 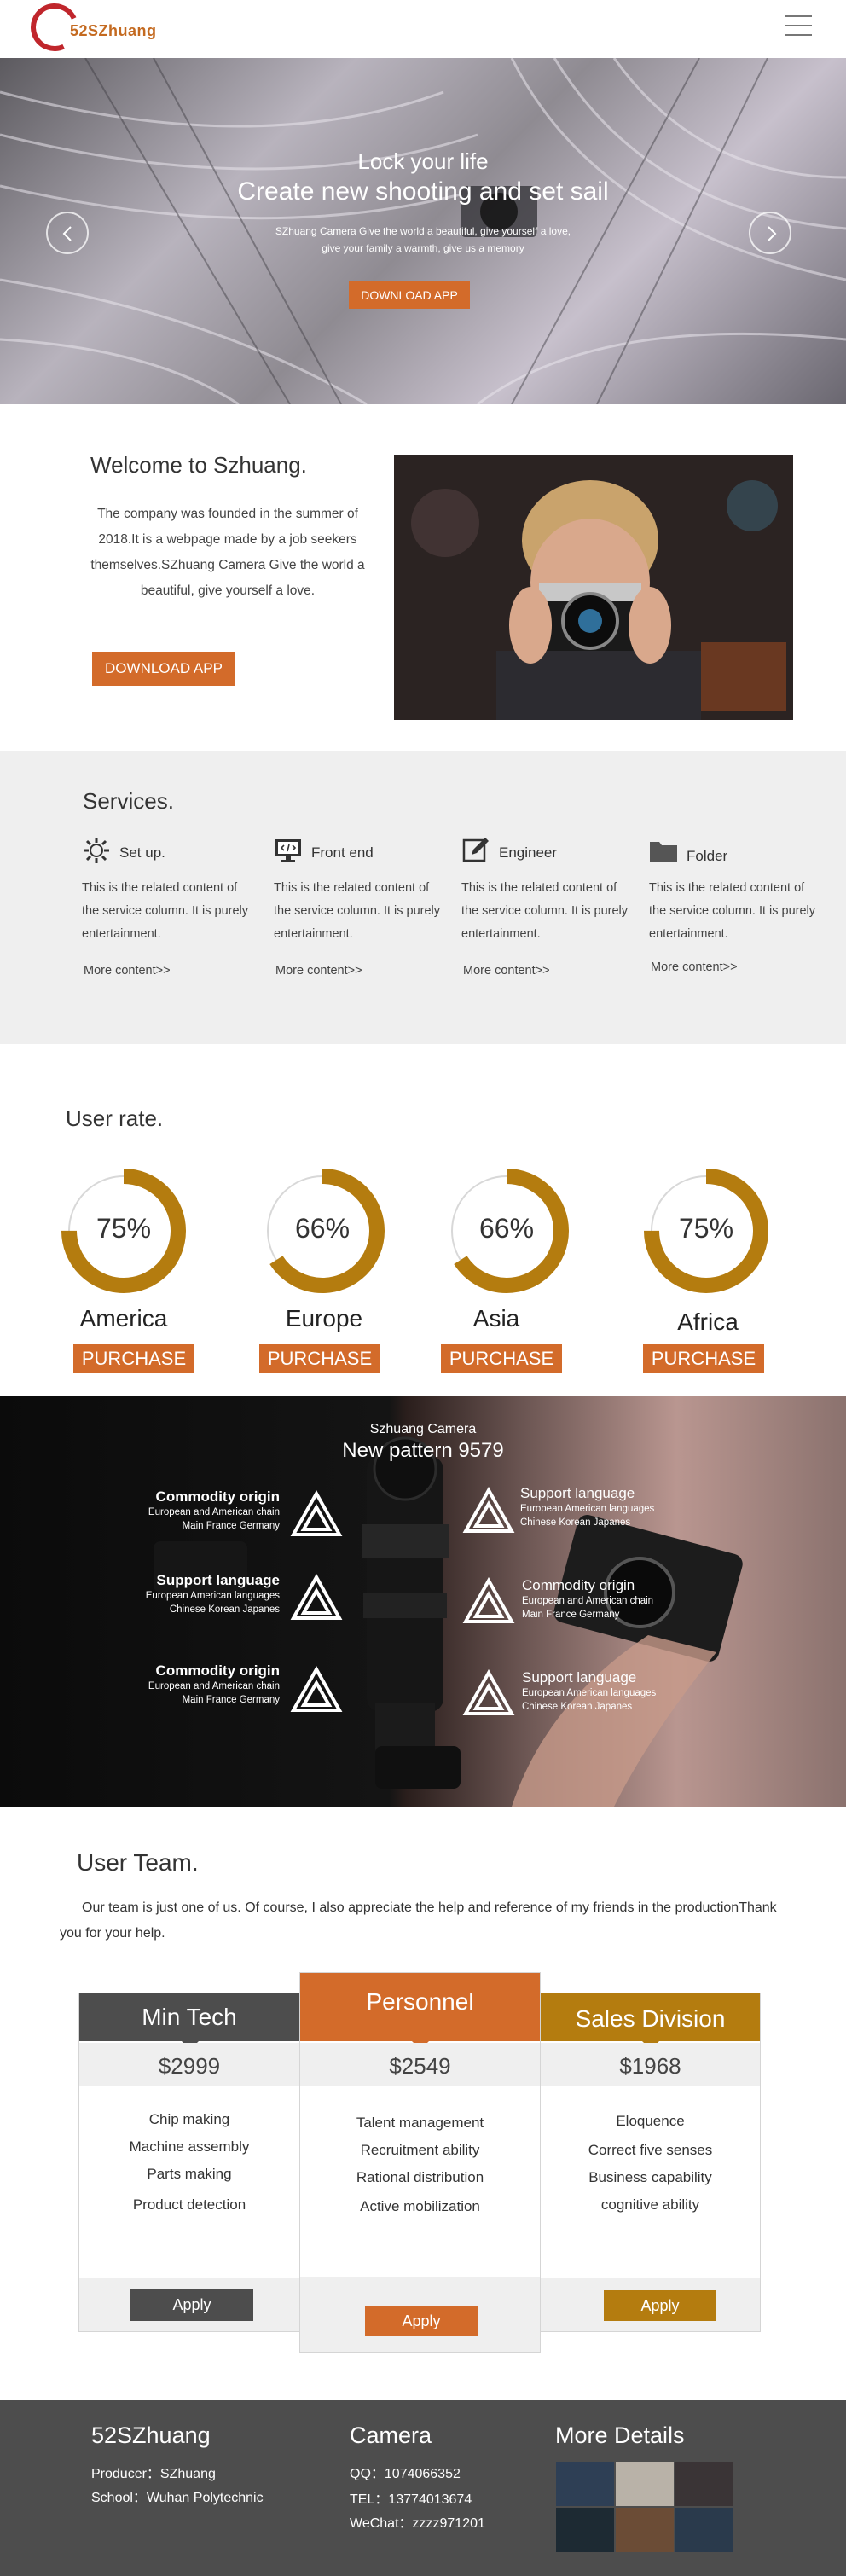 What do you see at coordinates (650, 2121) in the screenshot?
I see `plan-feature: Eloquence` at bounding box center [650, 2121].